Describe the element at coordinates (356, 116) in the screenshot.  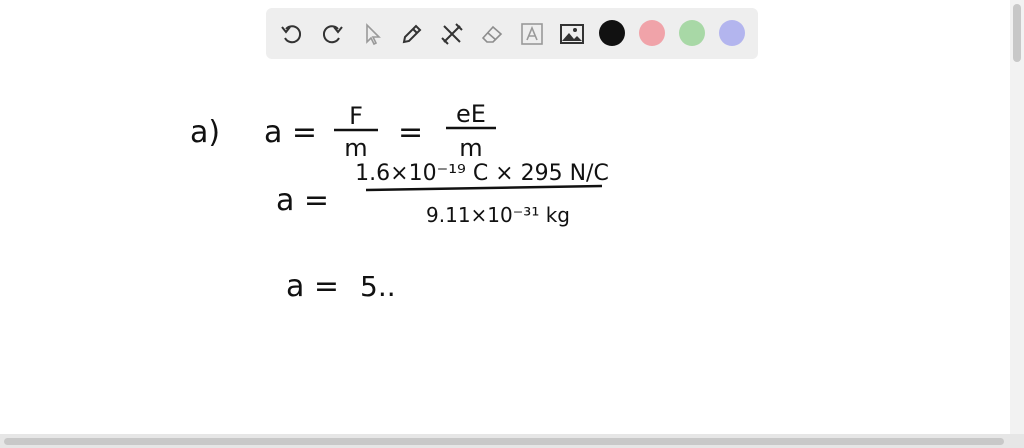
I see `line1-numerator-1: F` at that location.